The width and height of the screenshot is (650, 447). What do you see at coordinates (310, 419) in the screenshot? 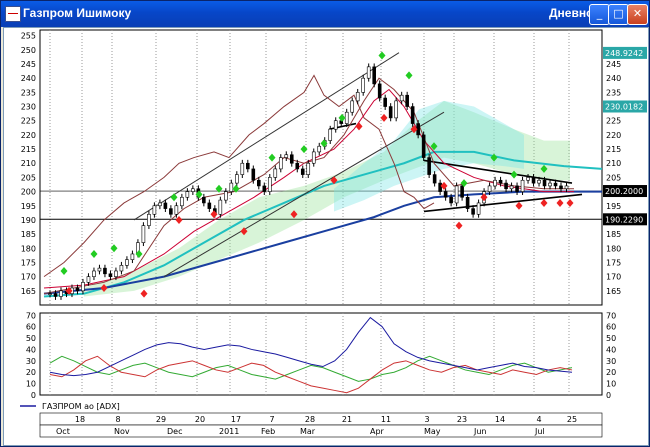
I see `time-axis-day-label: 28` at bounding box center [310, 419].